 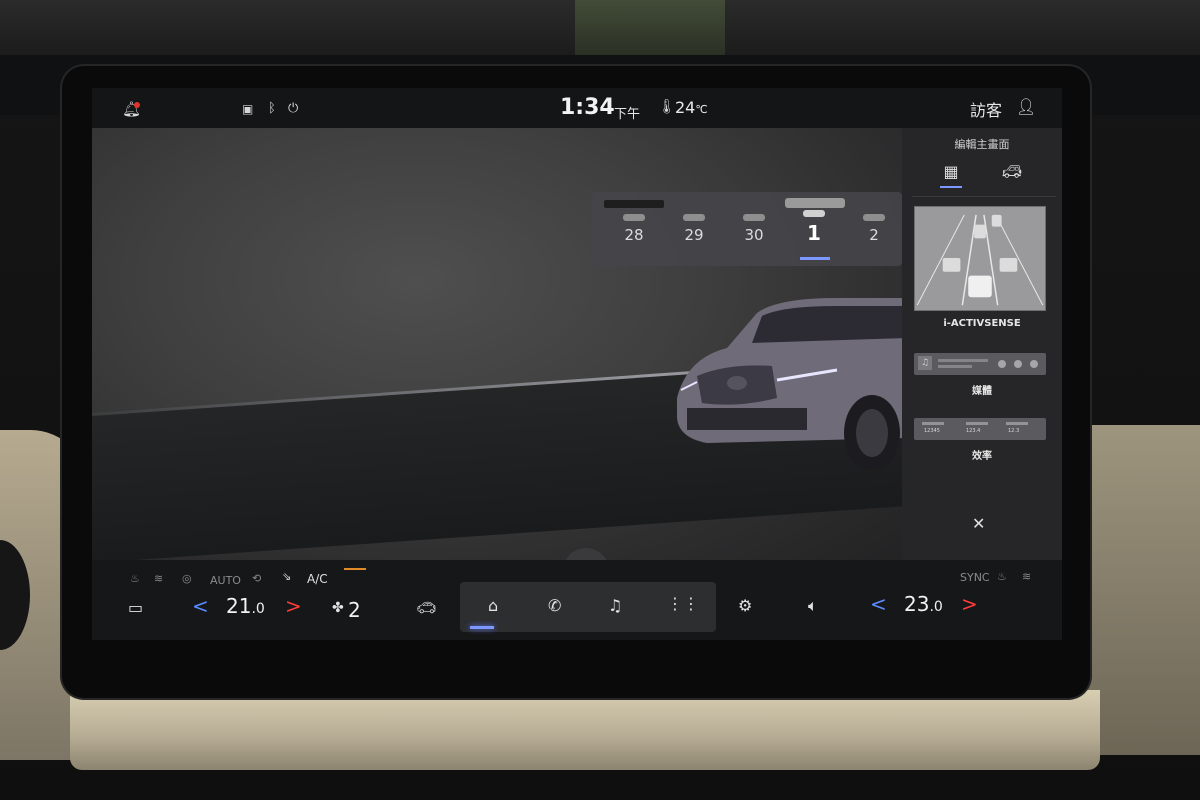 I want to click on seat-vent-right-icon: ≋, so click(x=1026, y=576).